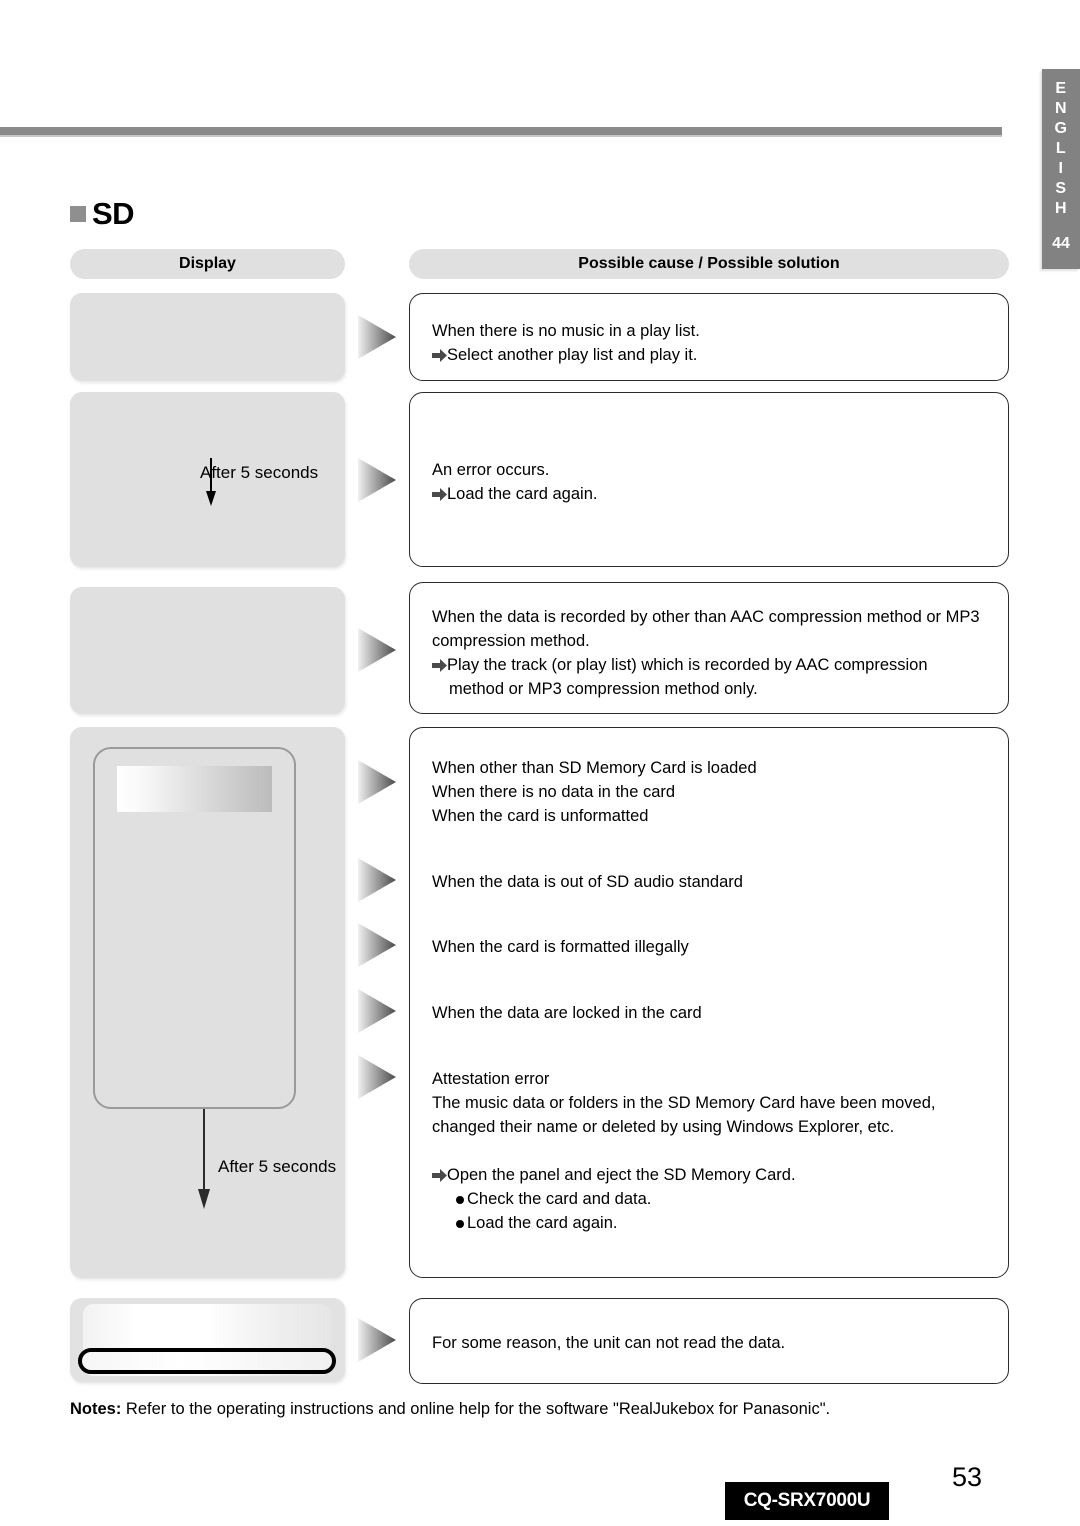 Image resolution: width=1080 pixels, height=1526 pixels. What do you see at coordinates (96, 1409) in the screenshot?
I see `notes-label: Notes:` at bounding box center [96, 1409].